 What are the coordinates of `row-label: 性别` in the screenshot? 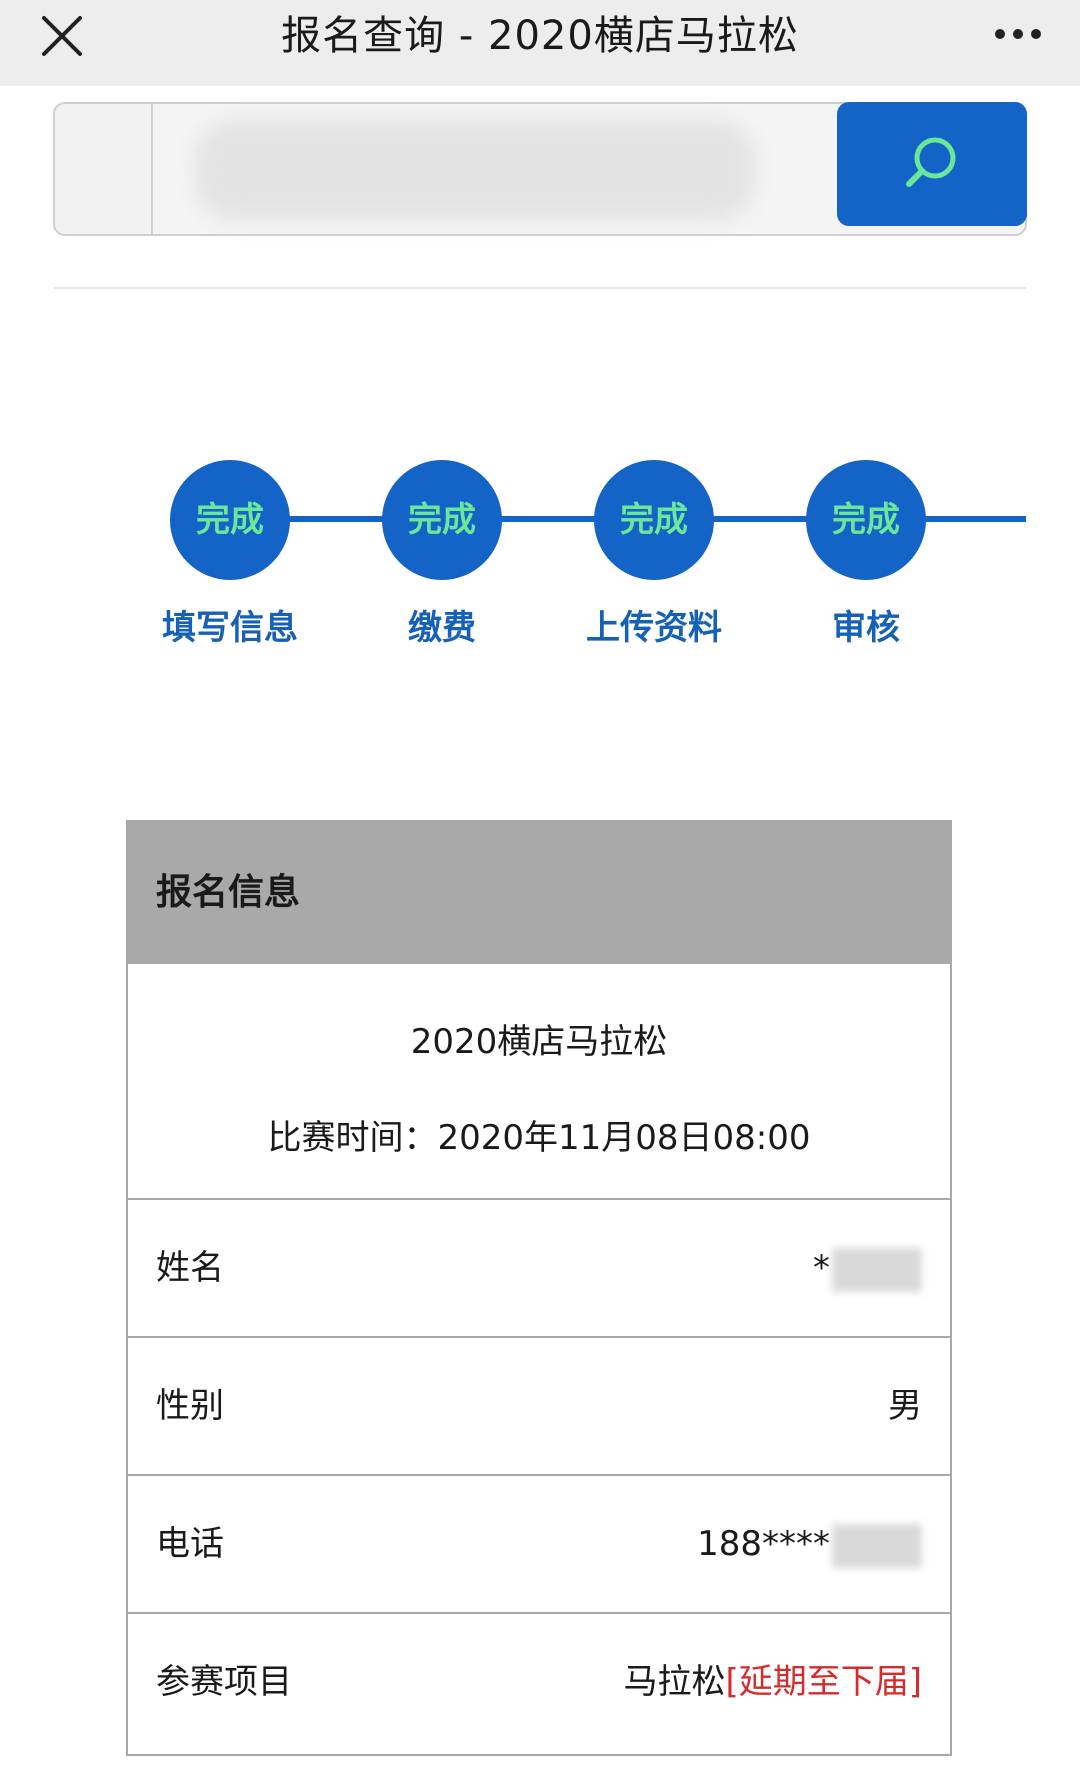 It's located at (190, 1406).